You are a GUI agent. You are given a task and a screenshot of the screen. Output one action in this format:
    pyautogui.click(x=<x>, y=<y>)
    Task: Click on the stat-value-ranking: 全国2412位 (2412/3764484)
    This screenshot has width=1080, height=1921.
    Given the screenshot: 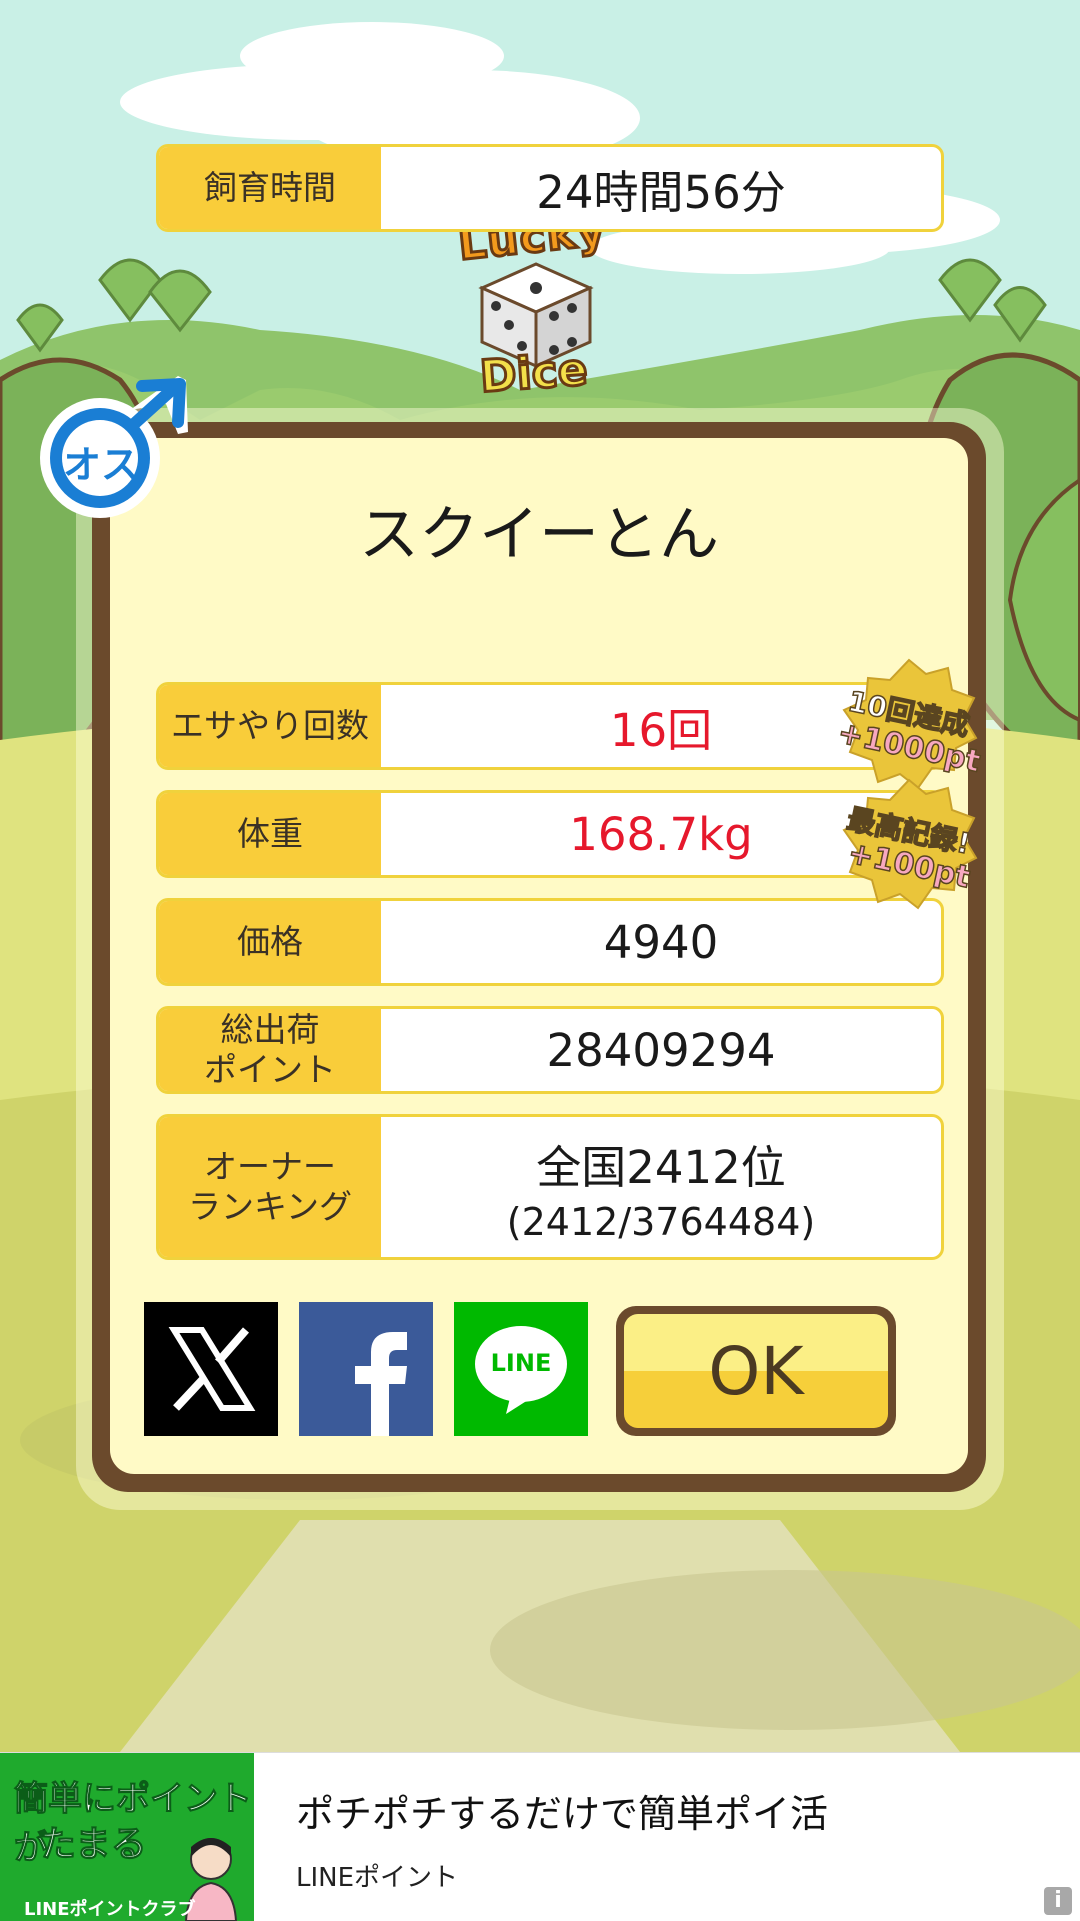 What is the action you would take?
    pyautogui.click(x=661, y=1187)
    